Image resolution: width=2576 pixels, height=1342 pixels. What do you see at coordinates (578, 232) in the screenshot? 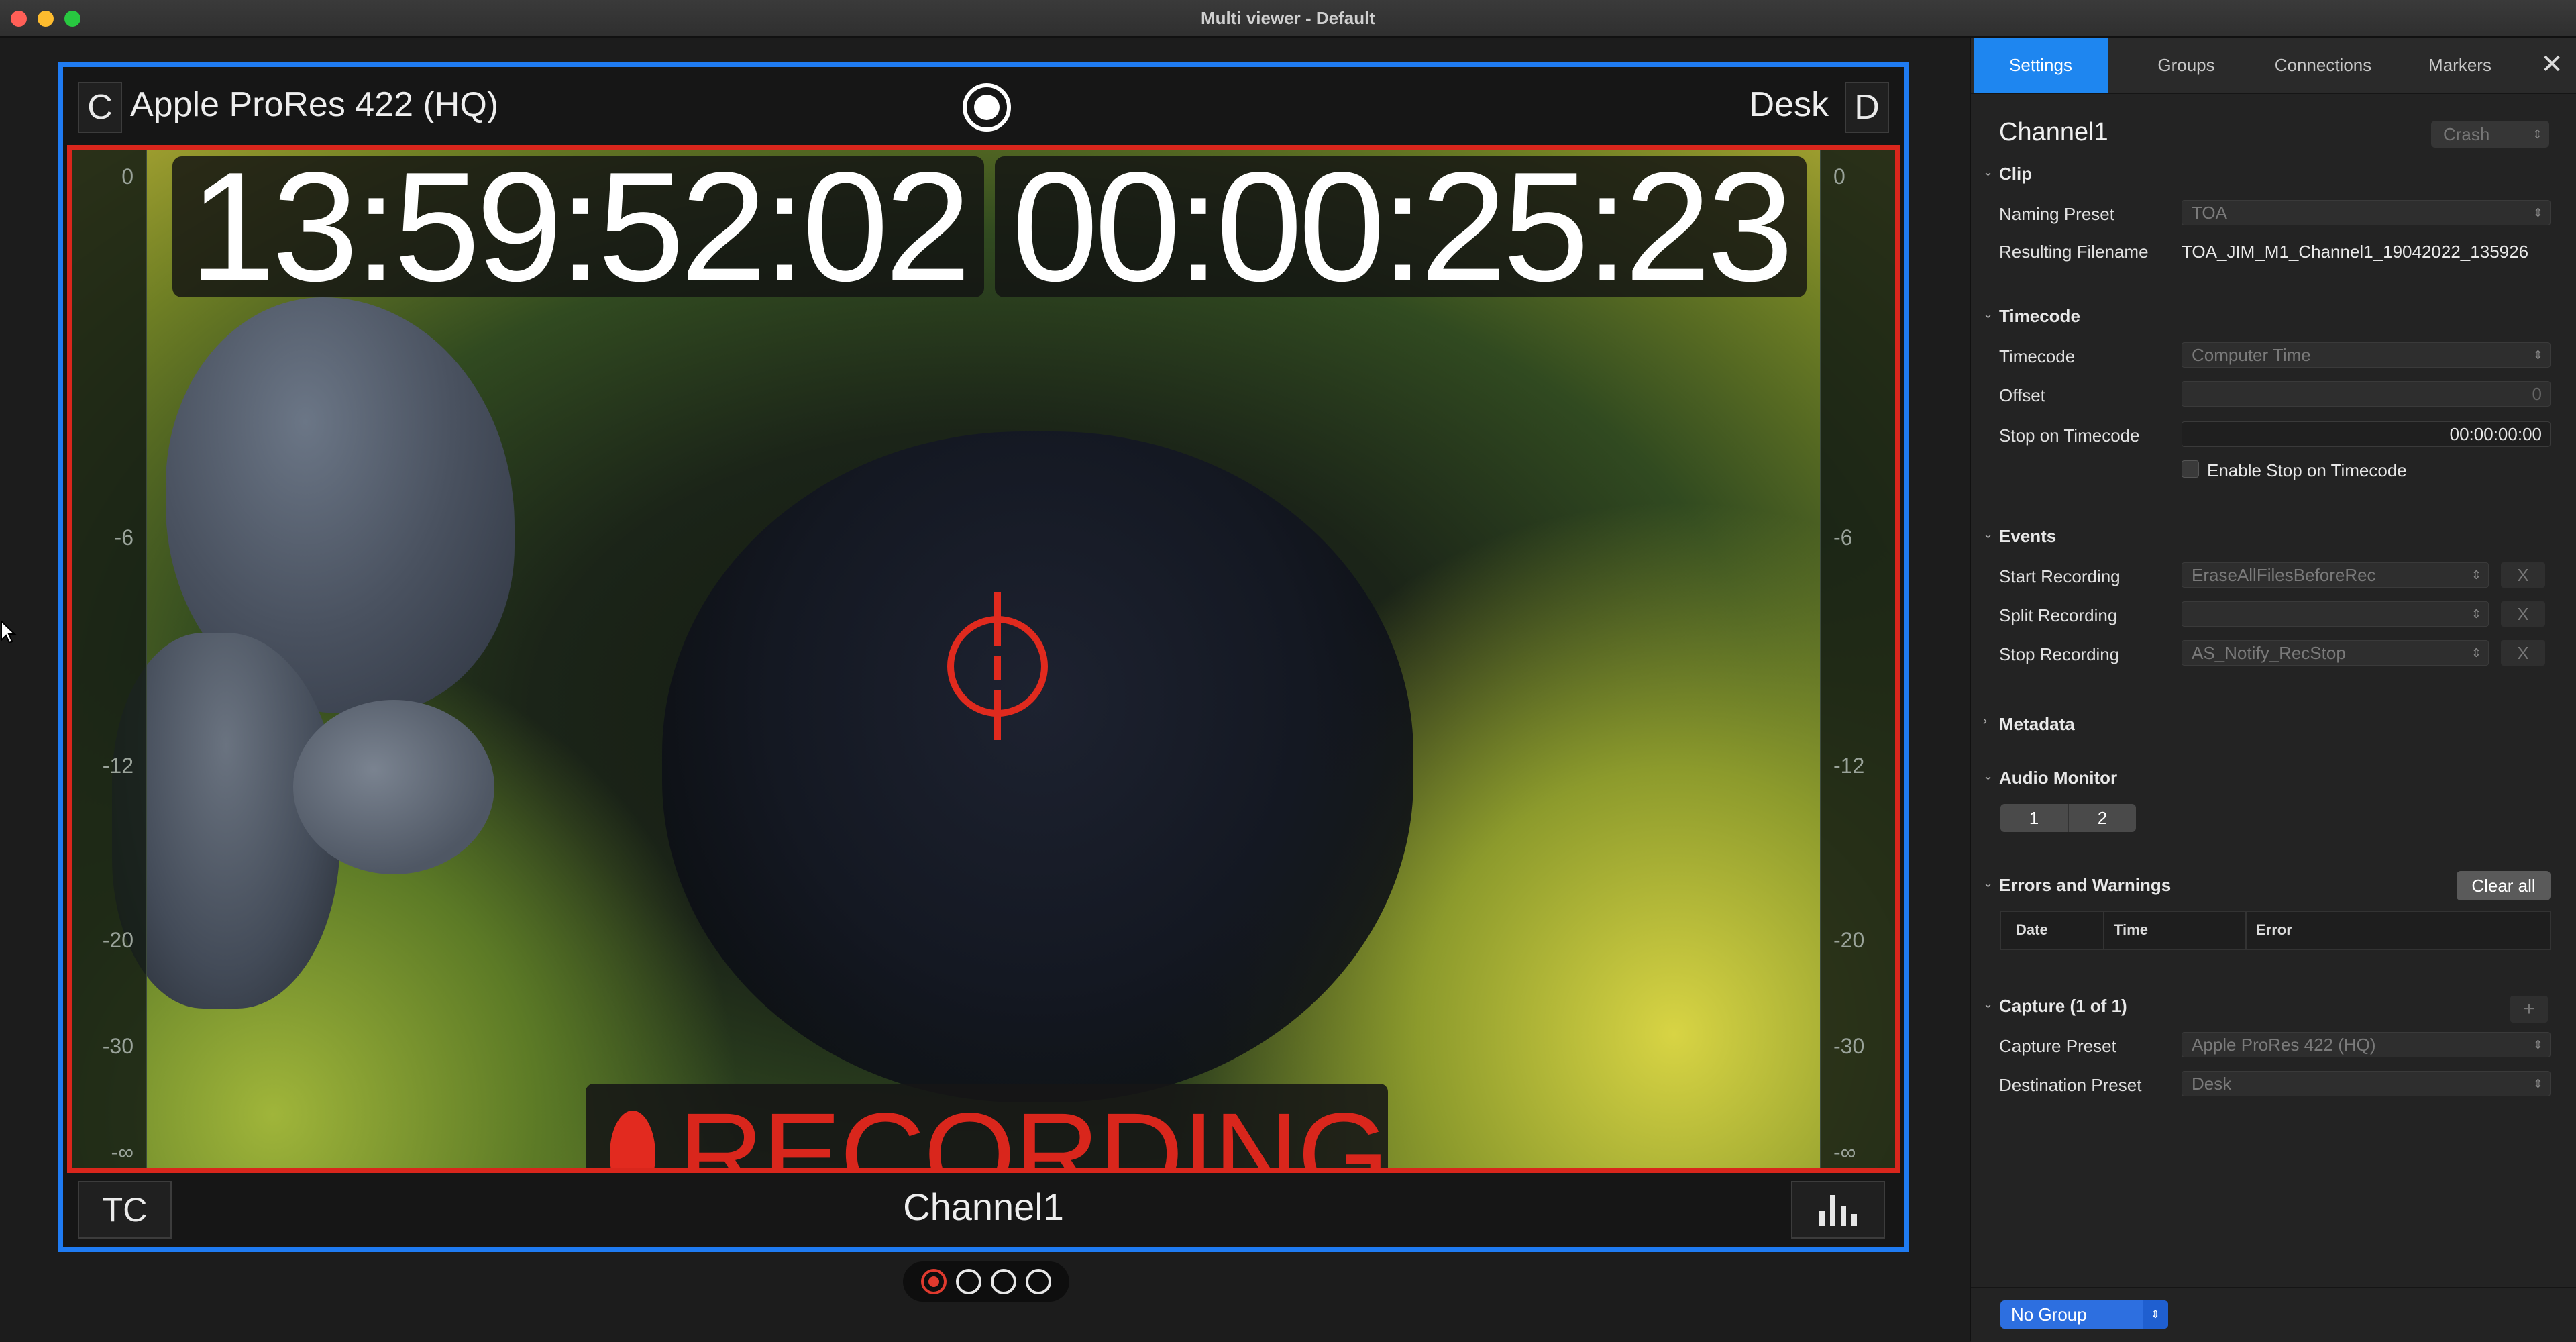
I see `timecode-time-of-day: 13:59:52:02` at bounding box center [578, 232].